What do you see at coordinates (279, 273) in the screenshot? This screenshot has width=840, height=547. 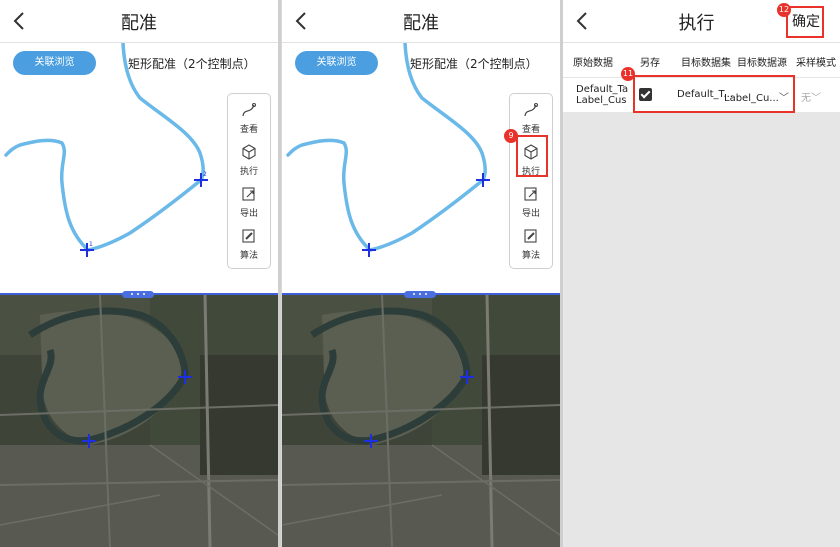 I see `panel-separator` at bounding box center [279, 273].